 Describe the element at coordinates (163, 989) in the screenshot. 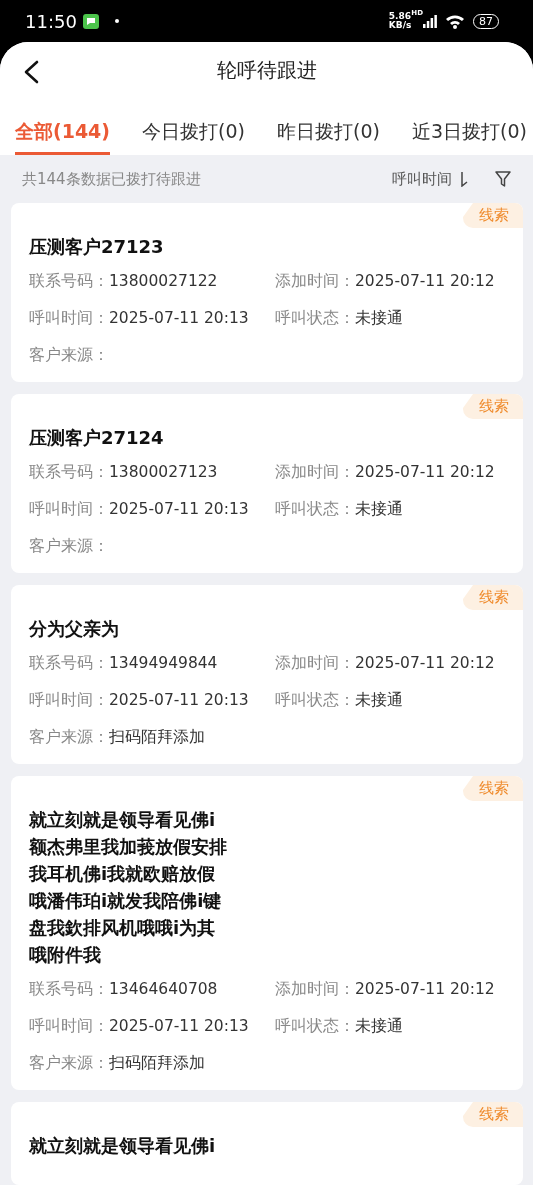

I see `field-value: 13464640708` at that location.